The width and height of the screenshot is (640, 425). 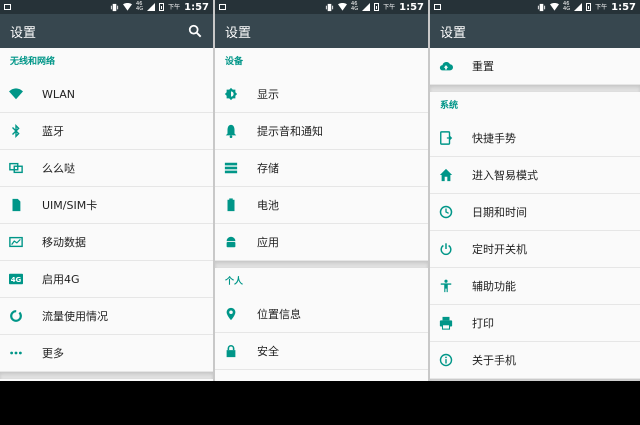 I want to click on android-icon, so click(x=231, y=242).